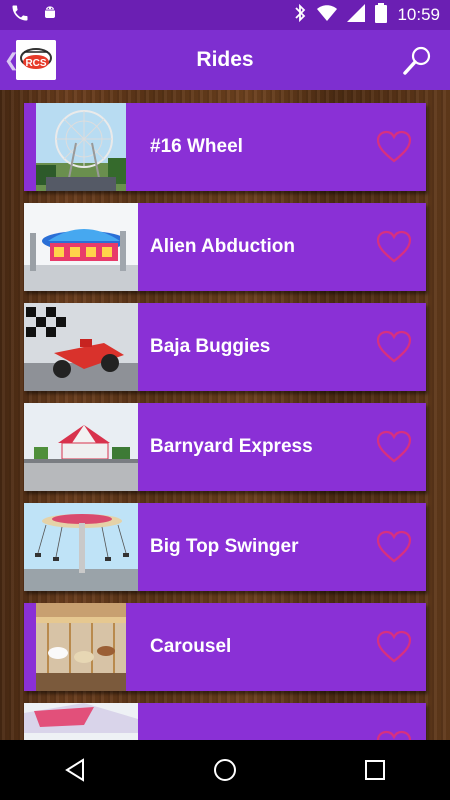 The image size is (450, 800). I want to click on status-bar: 10:59, so click(225, 15).